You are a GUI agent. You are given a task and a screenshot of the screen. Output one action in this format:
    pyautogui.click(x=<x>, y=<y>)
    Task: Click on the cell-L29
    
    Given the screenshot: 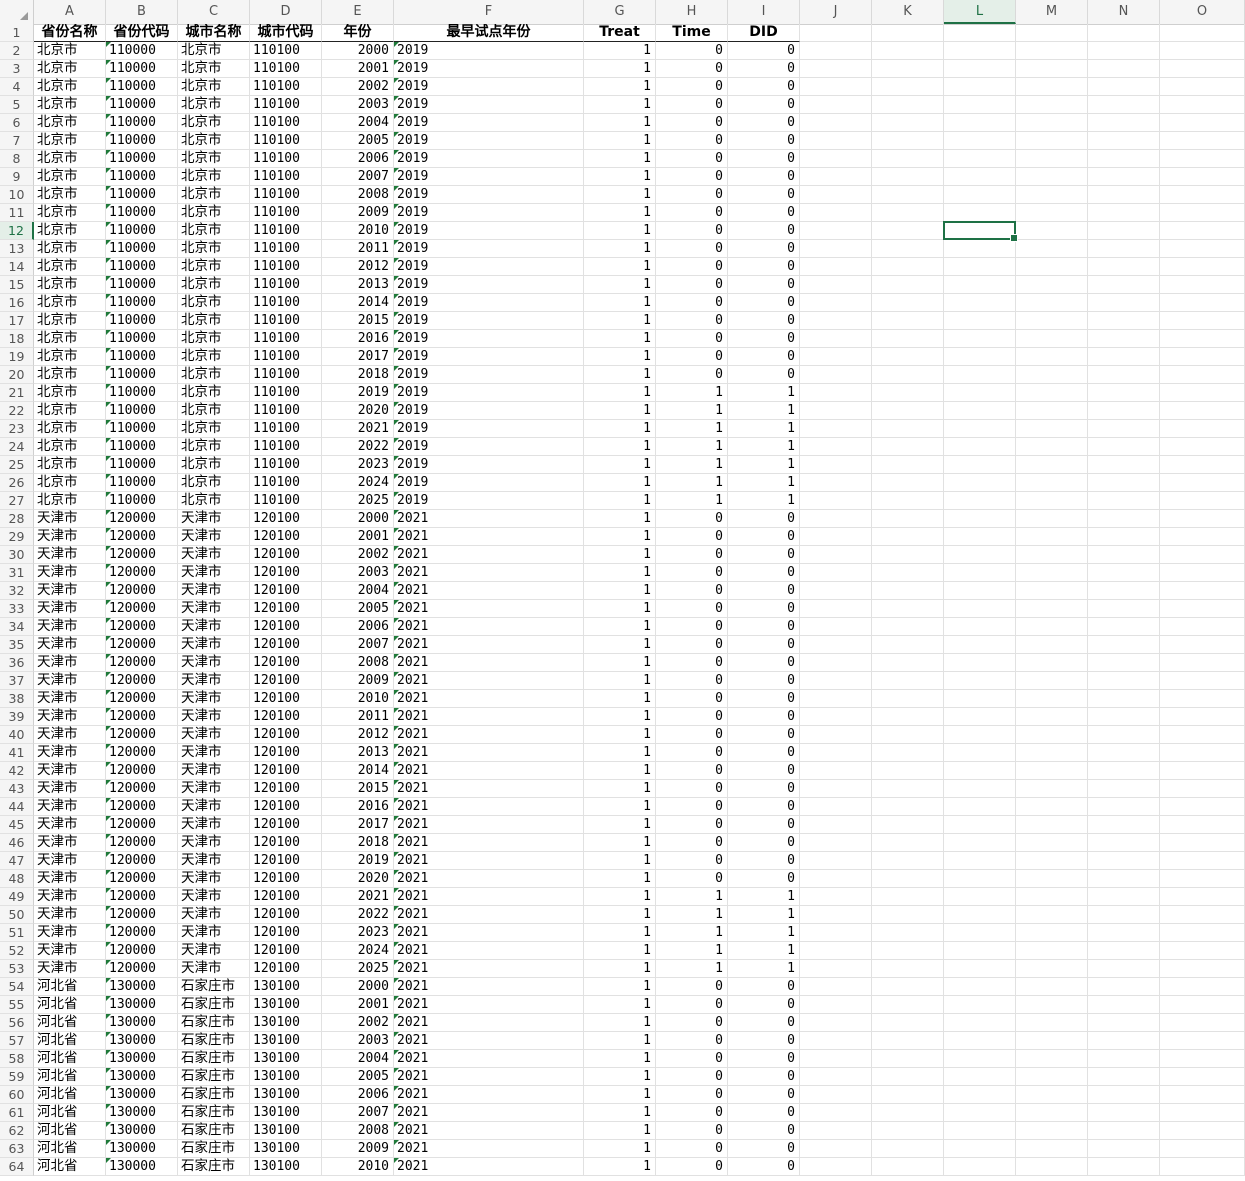 What is the action you would take?
    pyautogui.click(x=980, y=537)
    